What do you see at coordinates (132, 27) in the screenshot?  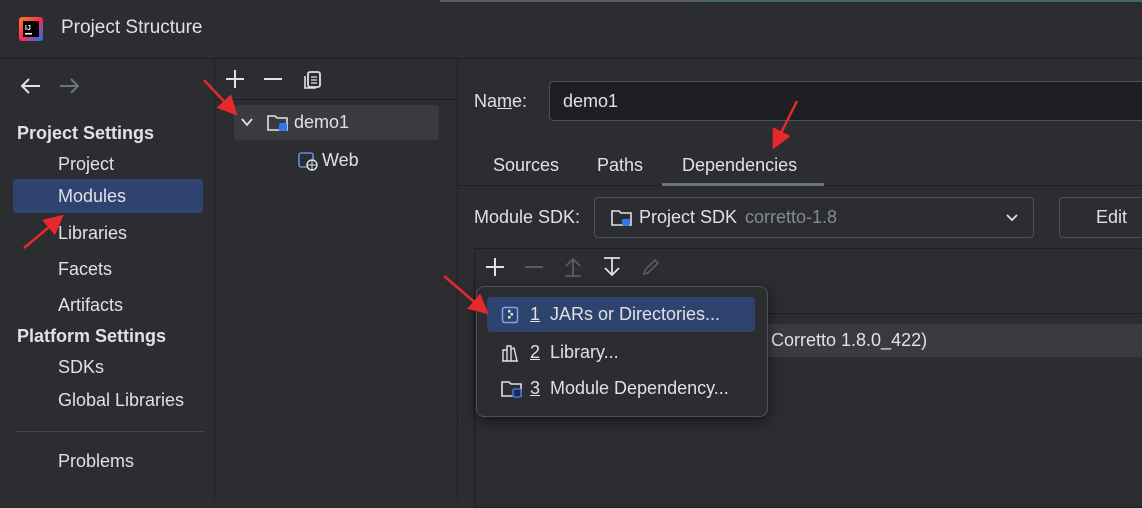 I see `window-title: Project Structure` at bounding box center [132, 27].